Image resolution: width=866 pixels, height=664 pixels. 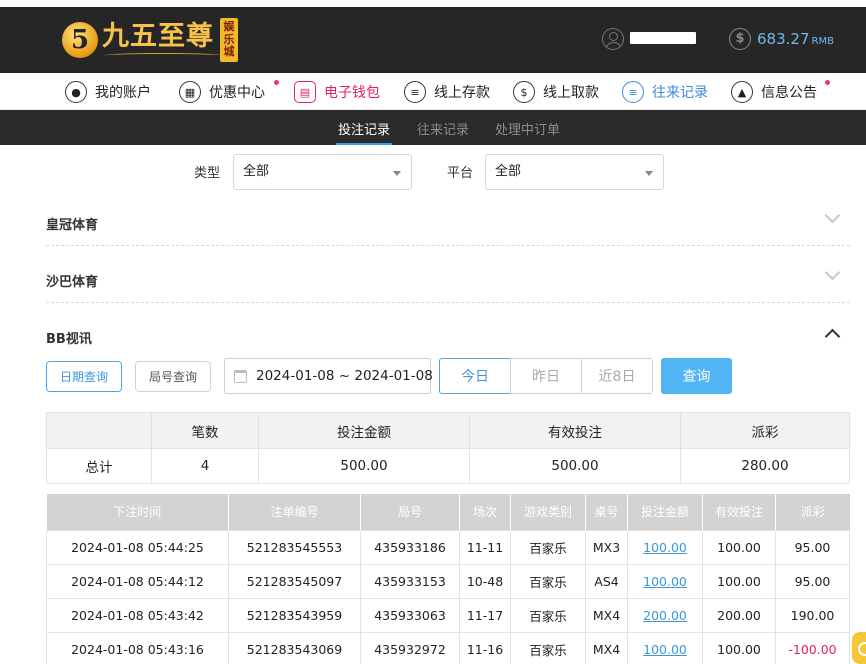 What do you see at coordinates (205, 430) in the screenshot?
I see `summary-header: 笔数` at bounding box center [205, 430].